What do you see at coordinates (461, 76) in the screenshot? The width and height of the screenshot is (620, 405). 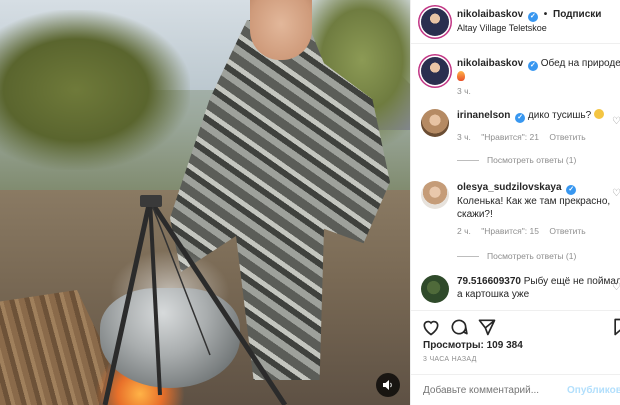 I see `fire-emoji-icon` at bounding box center [461, 76].